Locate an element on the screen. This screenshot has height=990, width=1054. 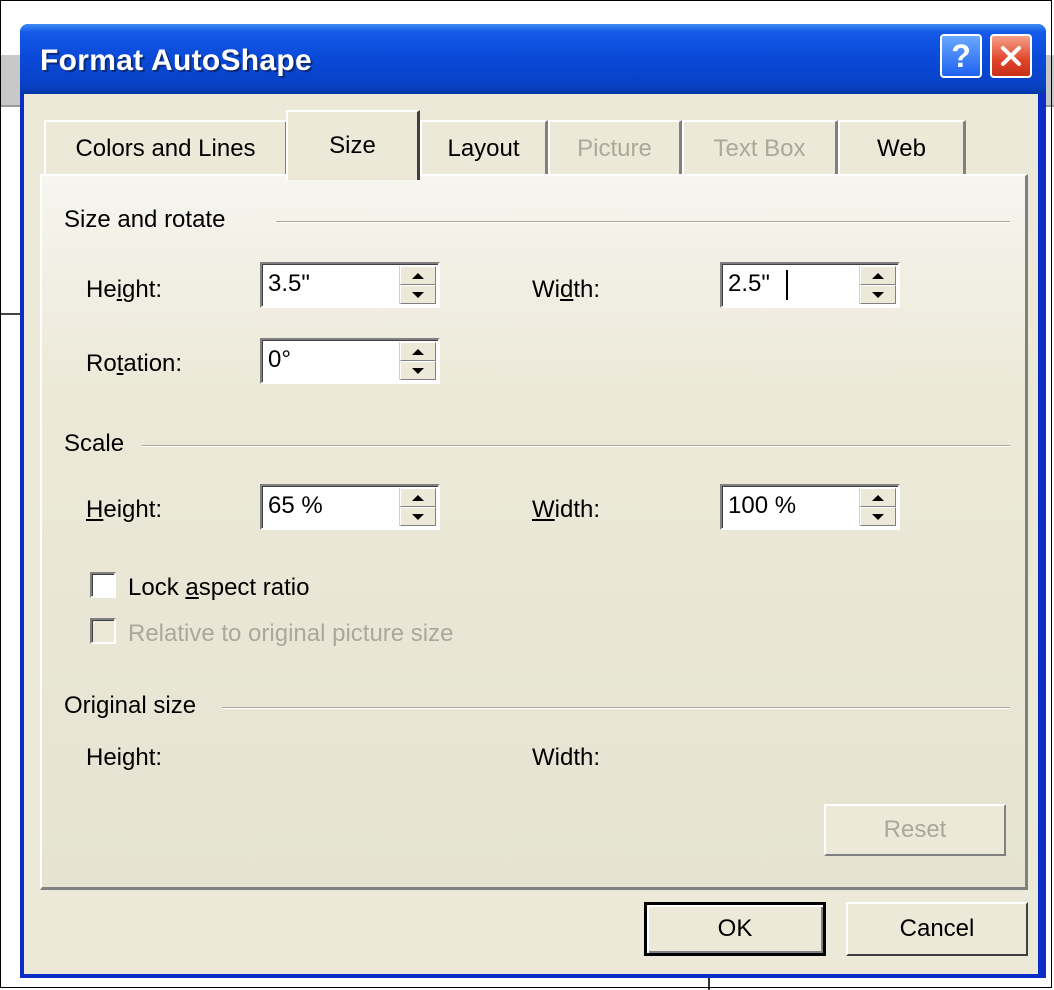
tab-size: Size is located at coordinates (353, 145).